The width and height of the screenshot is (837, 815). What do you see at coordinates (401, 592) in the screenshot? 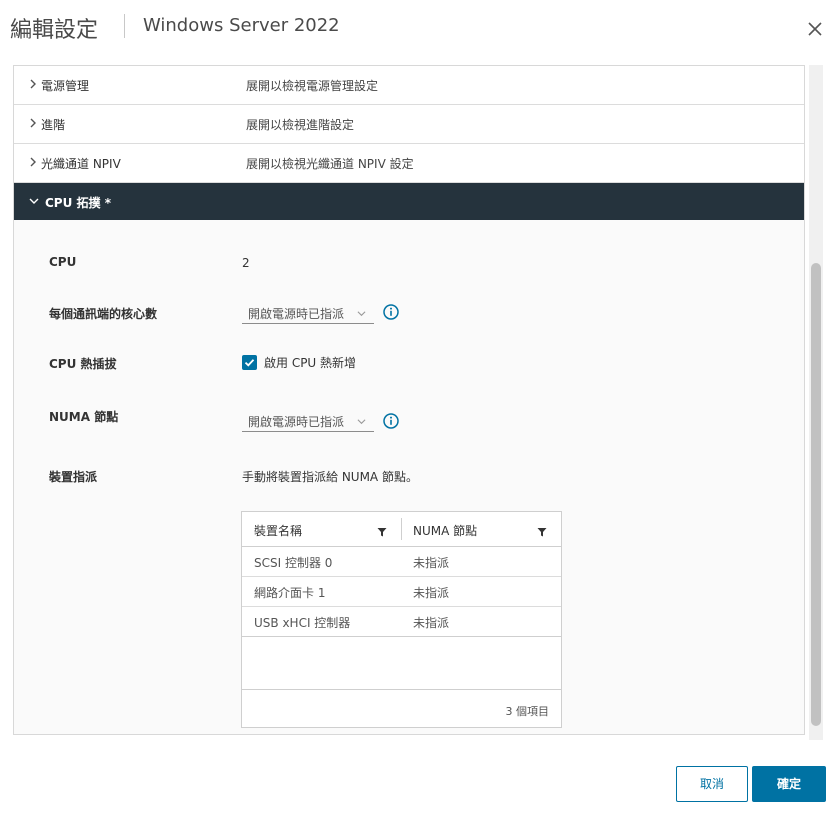
I see `table-row: 網路介面卡 1 未指派` at bounding box center [401, 592].